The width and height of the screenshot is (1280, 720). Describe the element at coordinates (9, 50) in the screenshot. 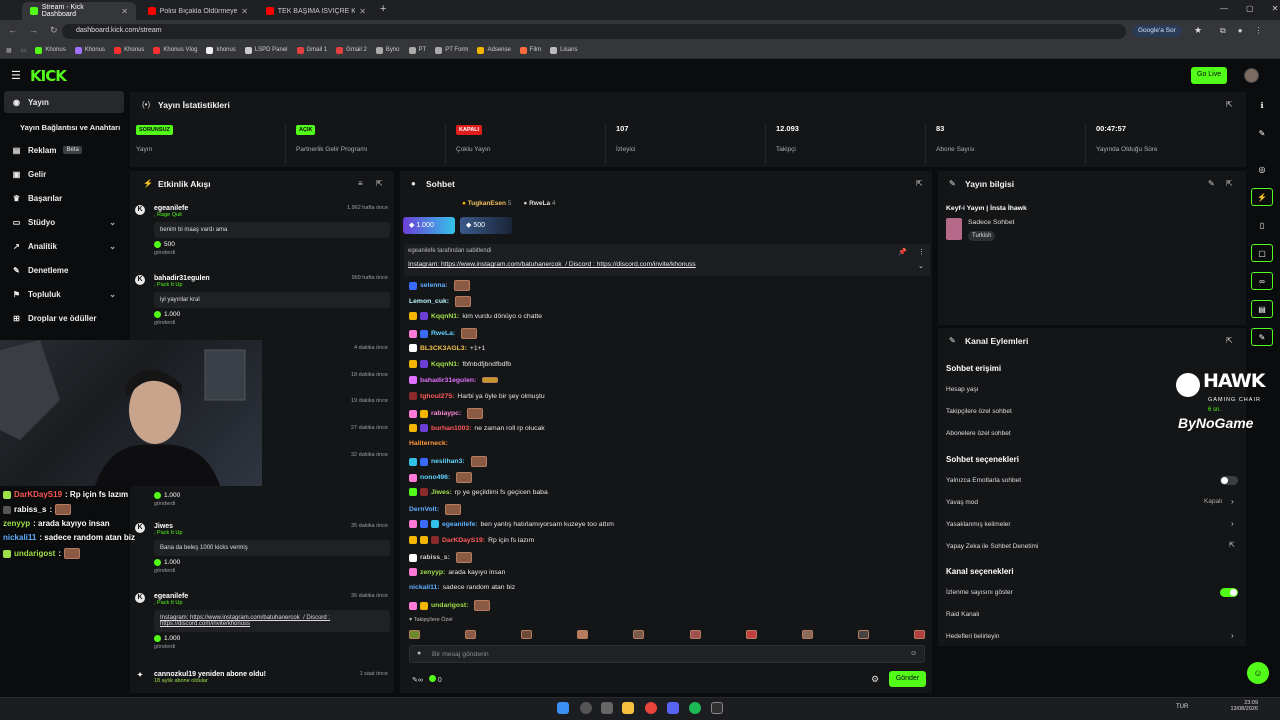

I see `apps-icon: ▦` at that location.